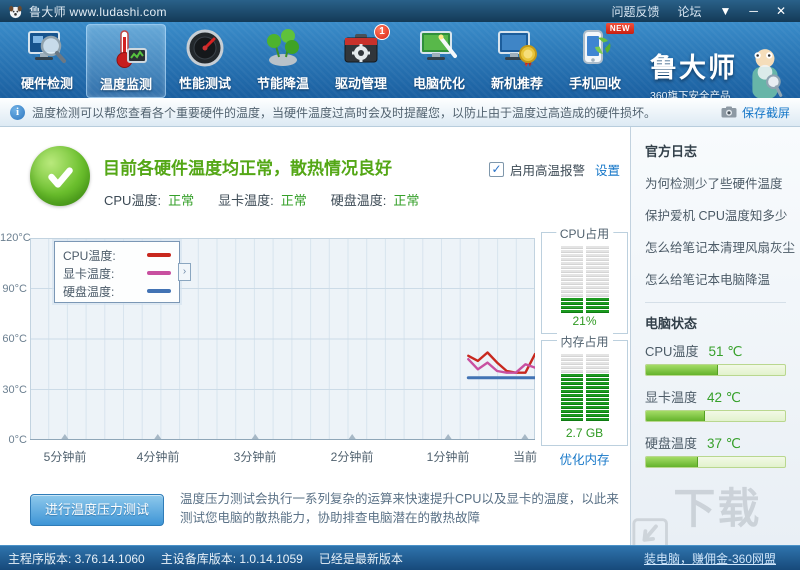 The width and height of the screenshot is (800, 570). What do you see at coordinates (607, 169) in the screenshot?
I see `settings-link: 设置` at bounding box center [607, 169].